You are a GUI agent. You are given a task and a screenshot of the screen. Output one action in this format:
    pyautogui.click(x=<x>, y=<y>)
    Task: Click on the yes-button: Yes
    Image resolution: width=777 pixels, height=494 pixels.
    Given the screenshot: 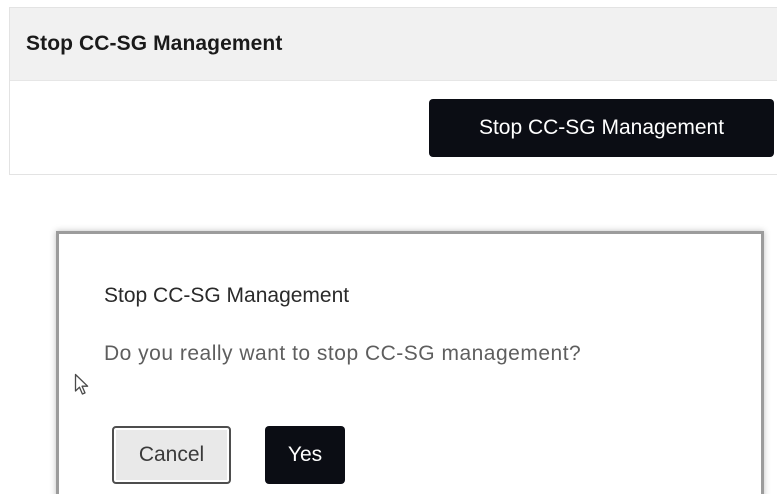 What is the action you would take?
    pyautogui.click(x=305, y=455)
    